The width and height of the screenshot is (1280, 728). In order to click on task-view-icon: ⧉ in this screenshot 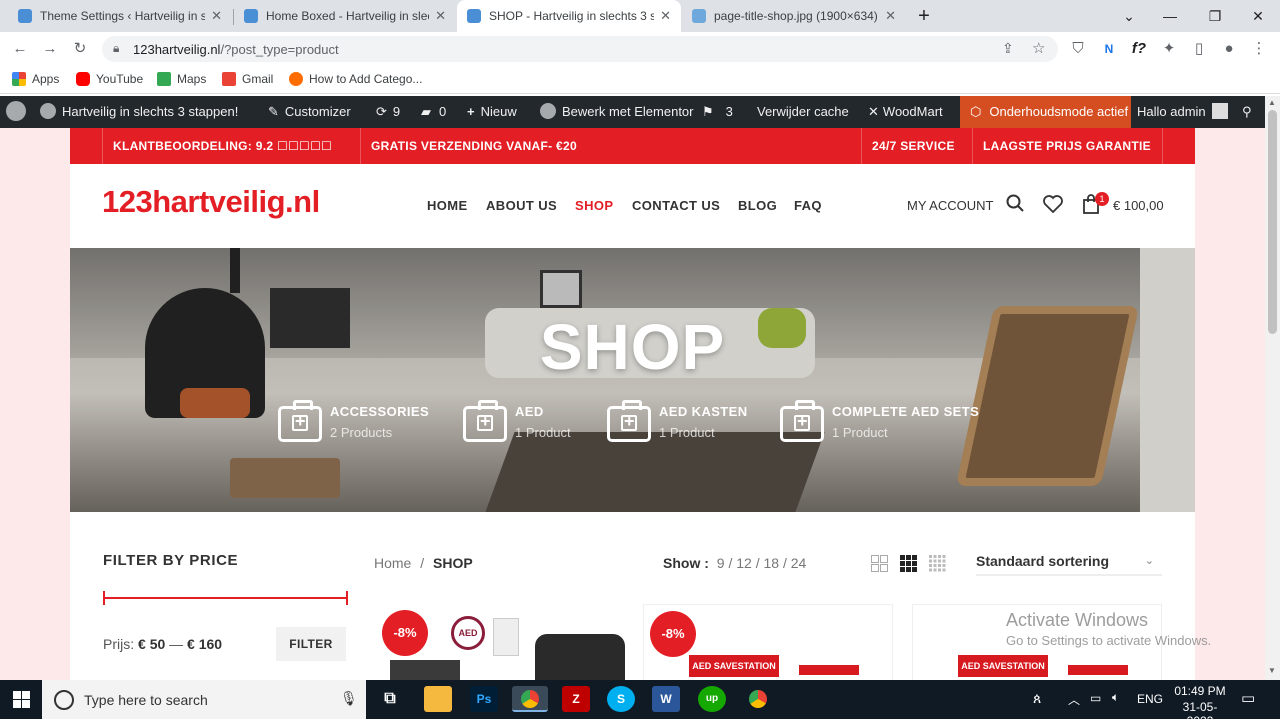, I will do `click(390, 699)`.